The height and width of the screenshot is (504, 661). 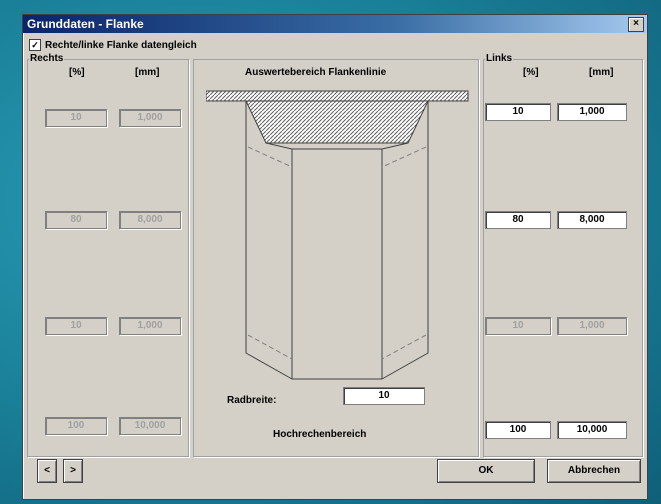 What do you see at coordinates (594, 471) in the screenshot?
I see `cancel-button: Abbrechen` at bounding box center [594, 471].